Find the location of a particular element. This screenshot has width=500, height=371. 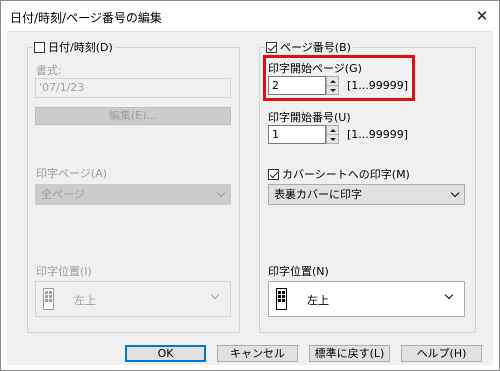

page-position-value: 左上 is located at coordinates (318, 300).